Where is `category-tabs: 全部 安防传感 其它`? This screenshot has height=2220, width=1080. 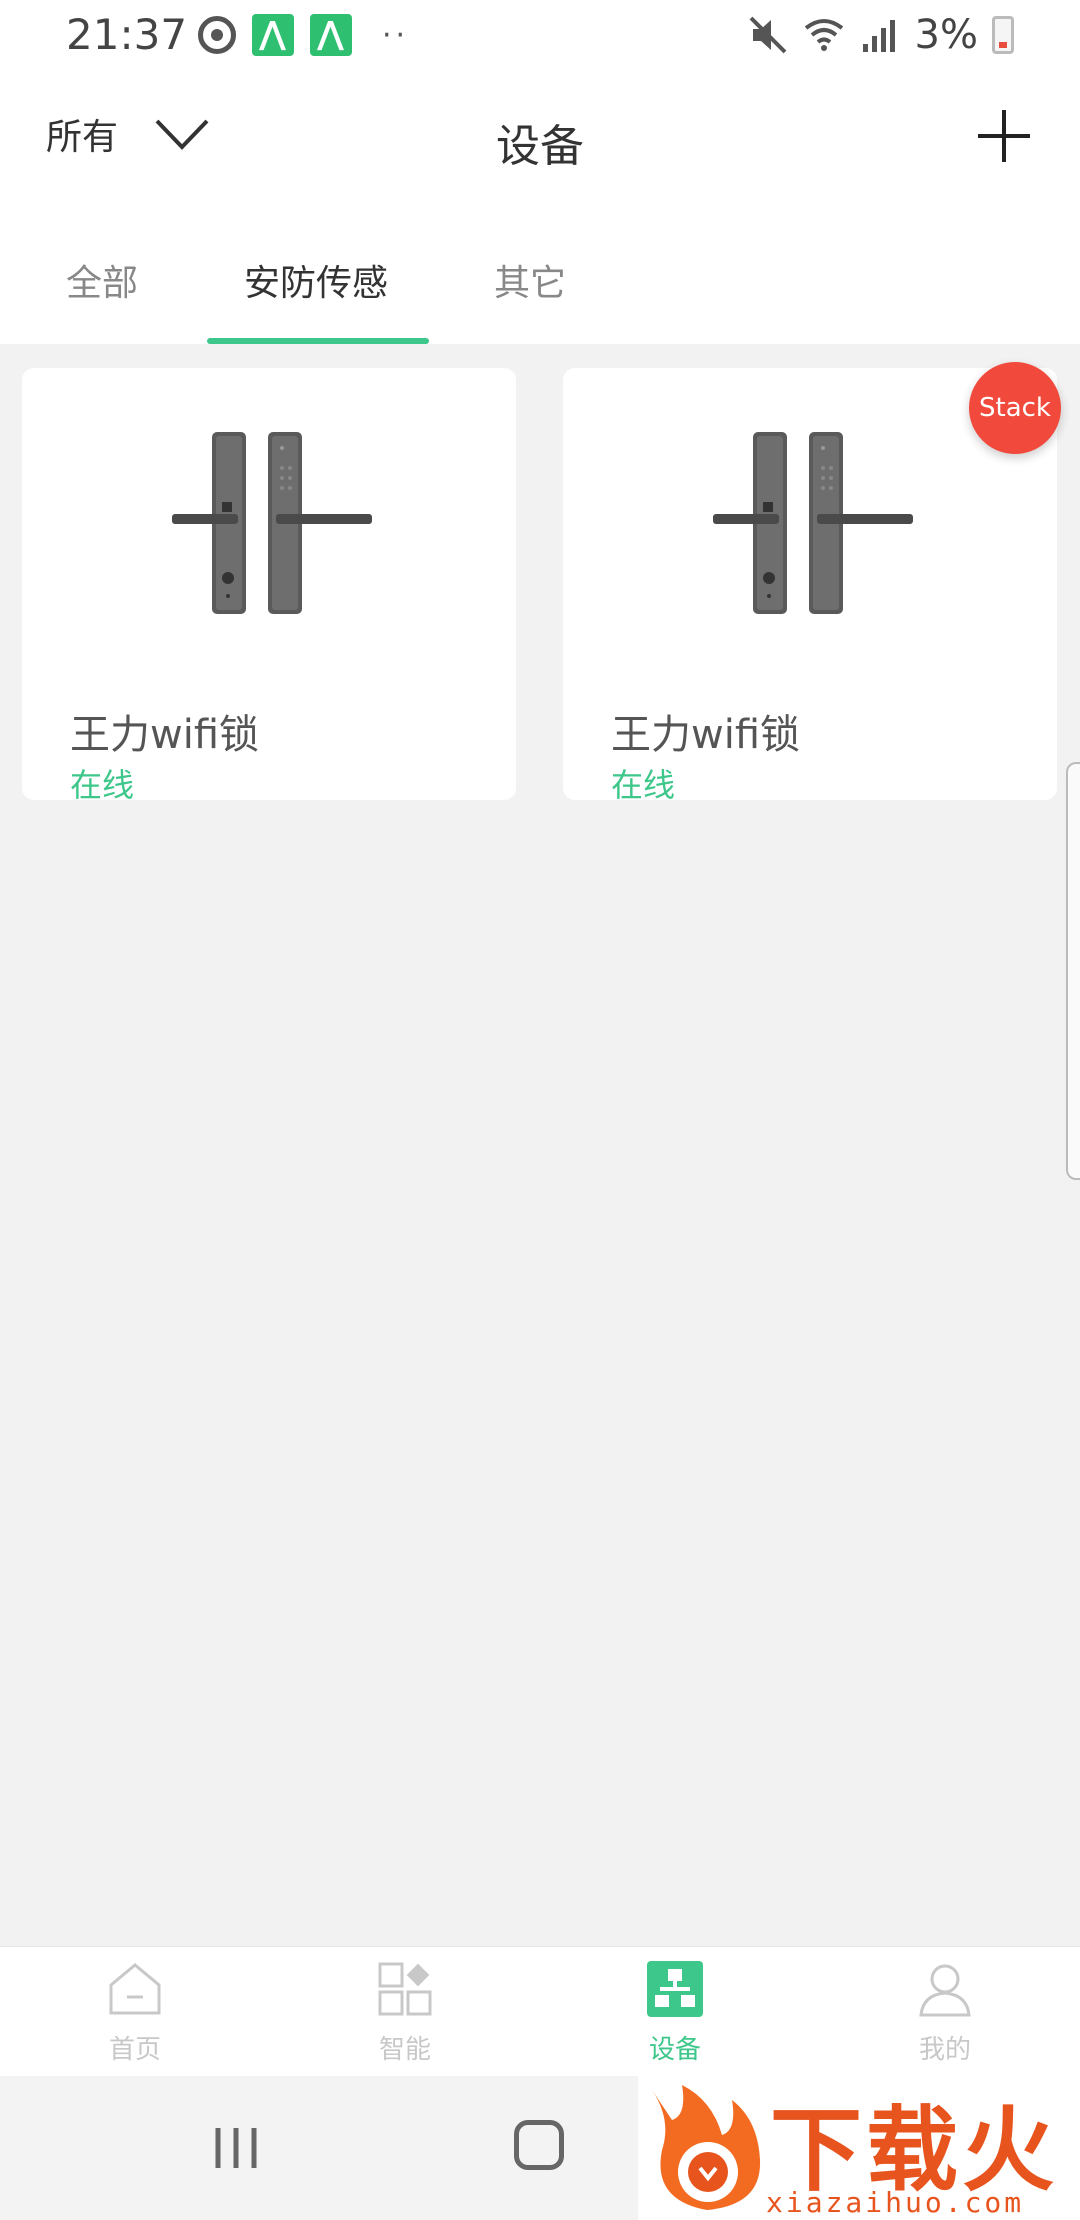
category-tabs: 全部 安防传感 其它 is located at coordinates (540, 277).